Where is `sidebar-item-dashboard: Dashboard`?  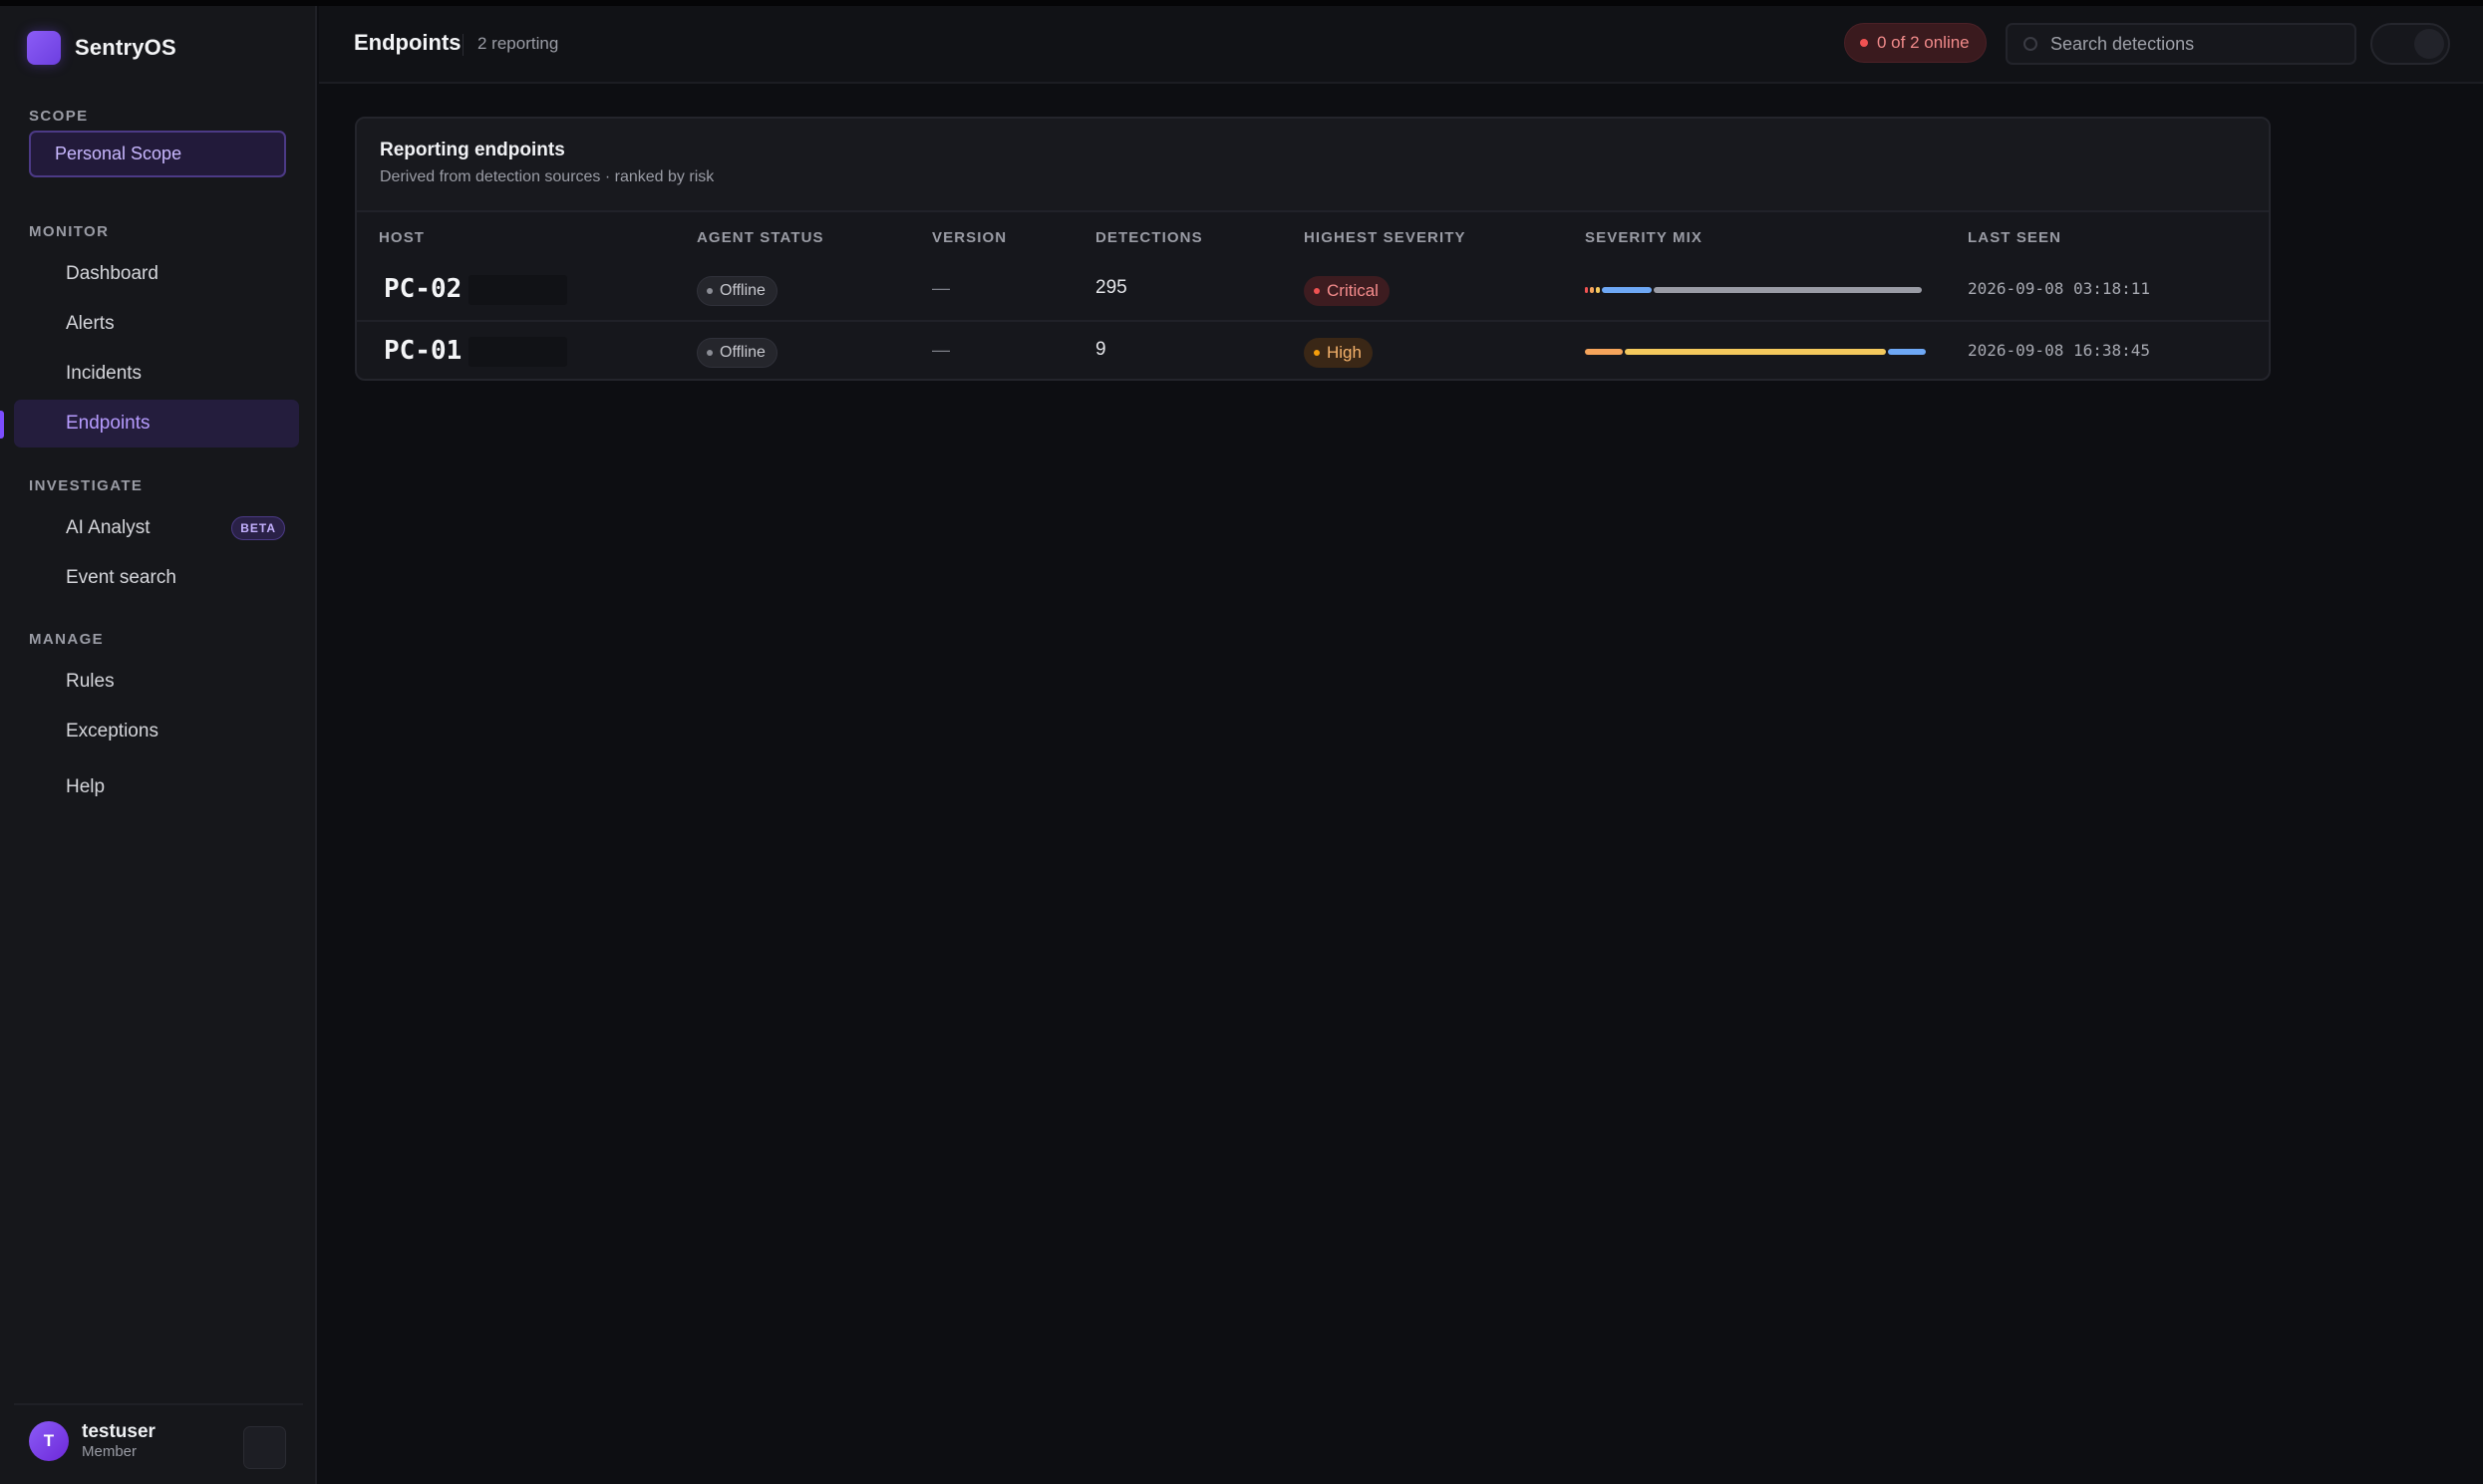 sidebar-item-dashboard: Dashboard is located at coordinates (156, 274).